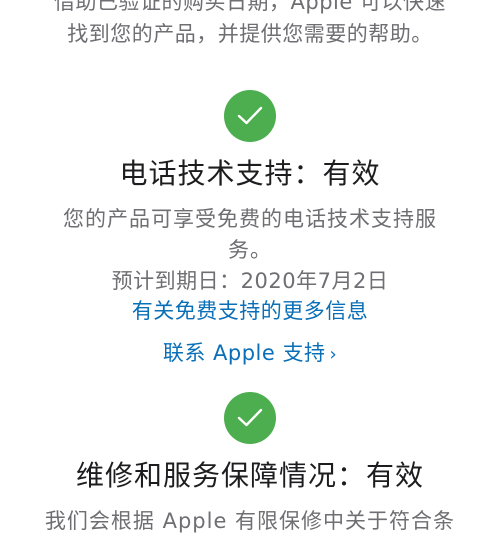 This screenshot has height=533, width=500. I want to click on contact-apple-support-label: 联系 Apple 支持, so click(244, 353).